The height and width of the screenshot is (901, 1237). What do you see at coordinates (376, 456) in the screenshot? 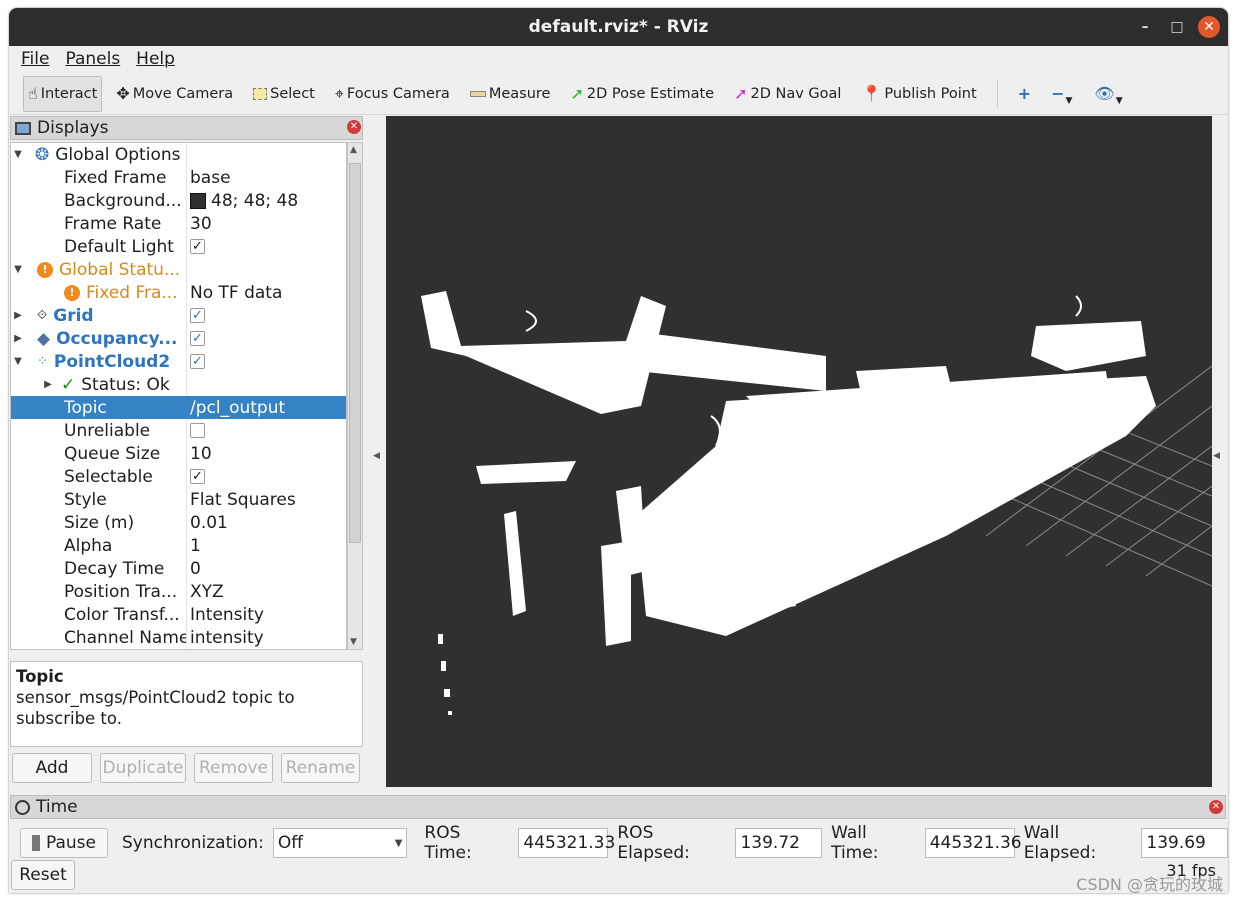
I see `left-splitter-icon: ◀` at bounding box center [376, 456].